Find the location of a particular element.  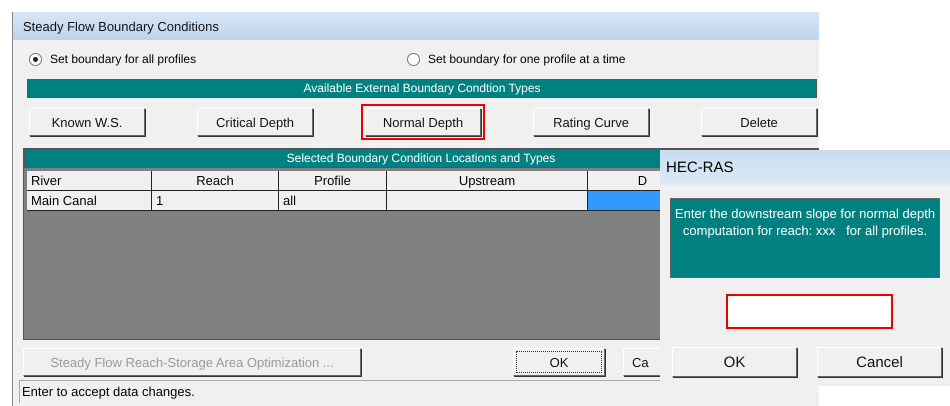

column-header: Reach is located at coordinates (215, 181).